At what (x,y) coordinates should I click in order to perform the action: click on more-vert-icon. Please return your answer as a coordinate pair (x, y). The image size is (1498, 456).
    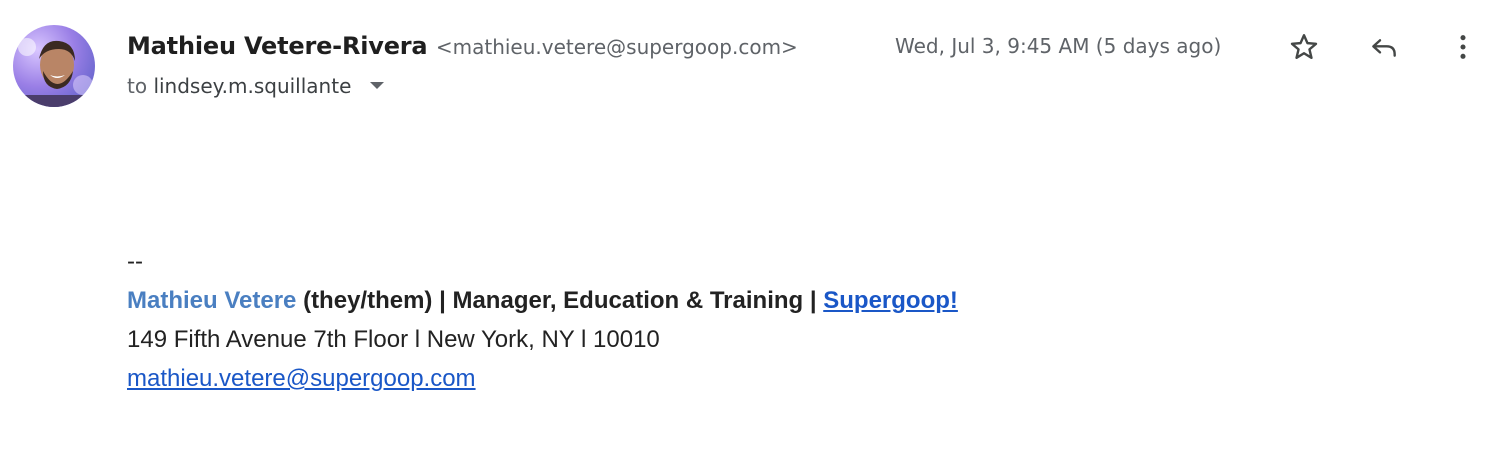
    Looking at the image, I should click on (1463, 47).